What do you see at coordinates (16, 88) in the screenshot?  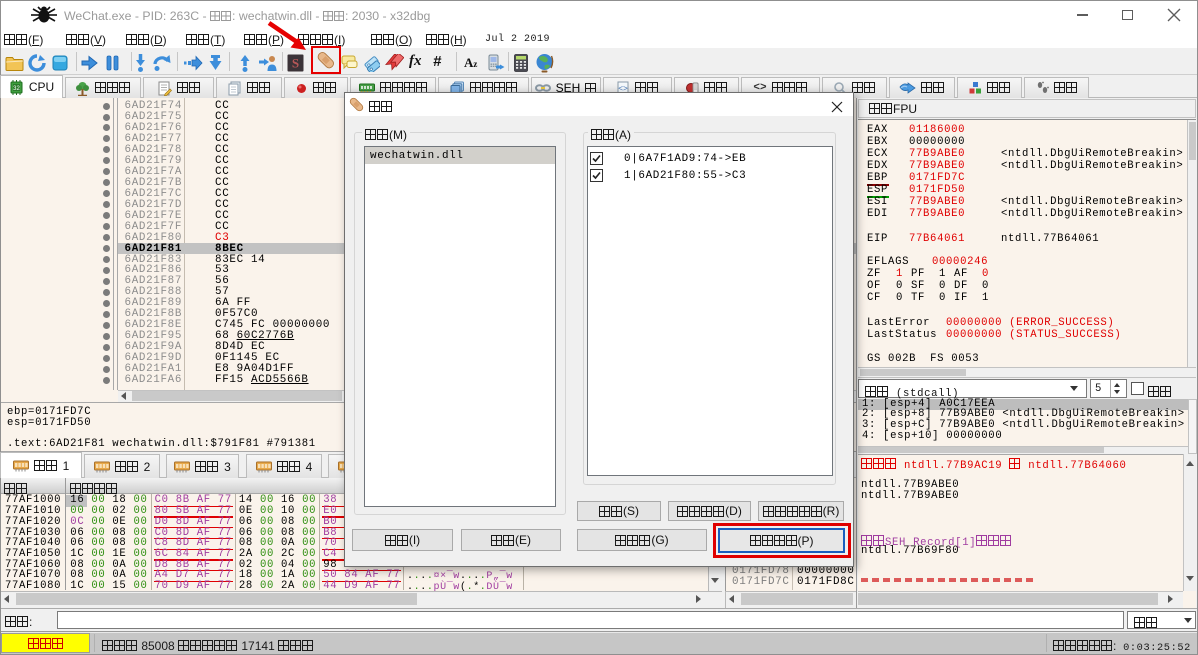 I see `svg-text: 32` at bounding box center [16, 88].